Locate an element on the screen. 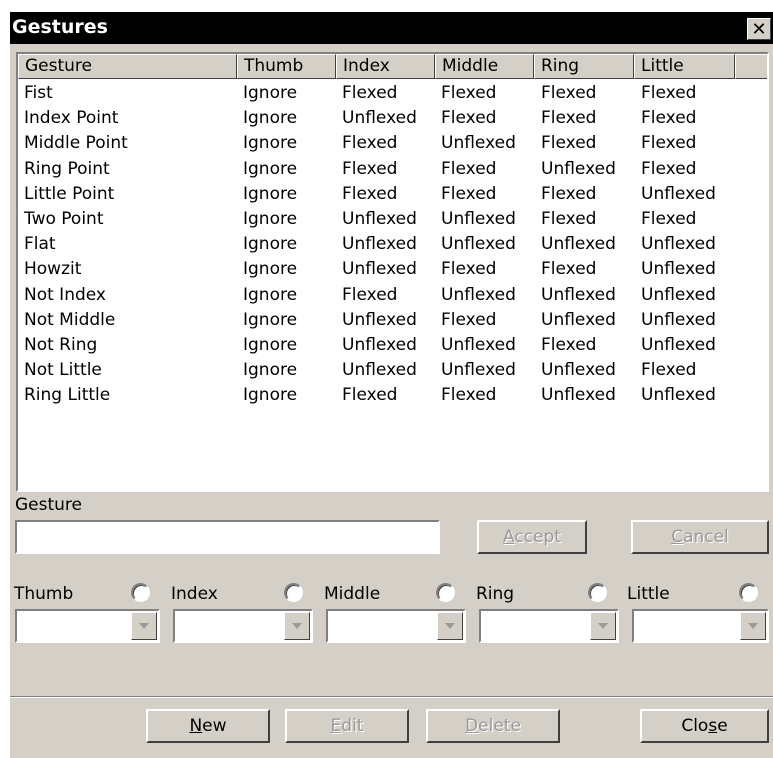  delete-button: Delete is located at coordinates (493, 726).